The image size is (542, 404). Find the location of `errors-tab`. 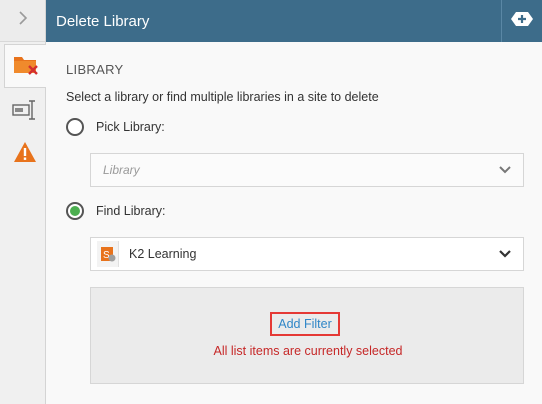

errors-tab is located at coordinates (25, 154).